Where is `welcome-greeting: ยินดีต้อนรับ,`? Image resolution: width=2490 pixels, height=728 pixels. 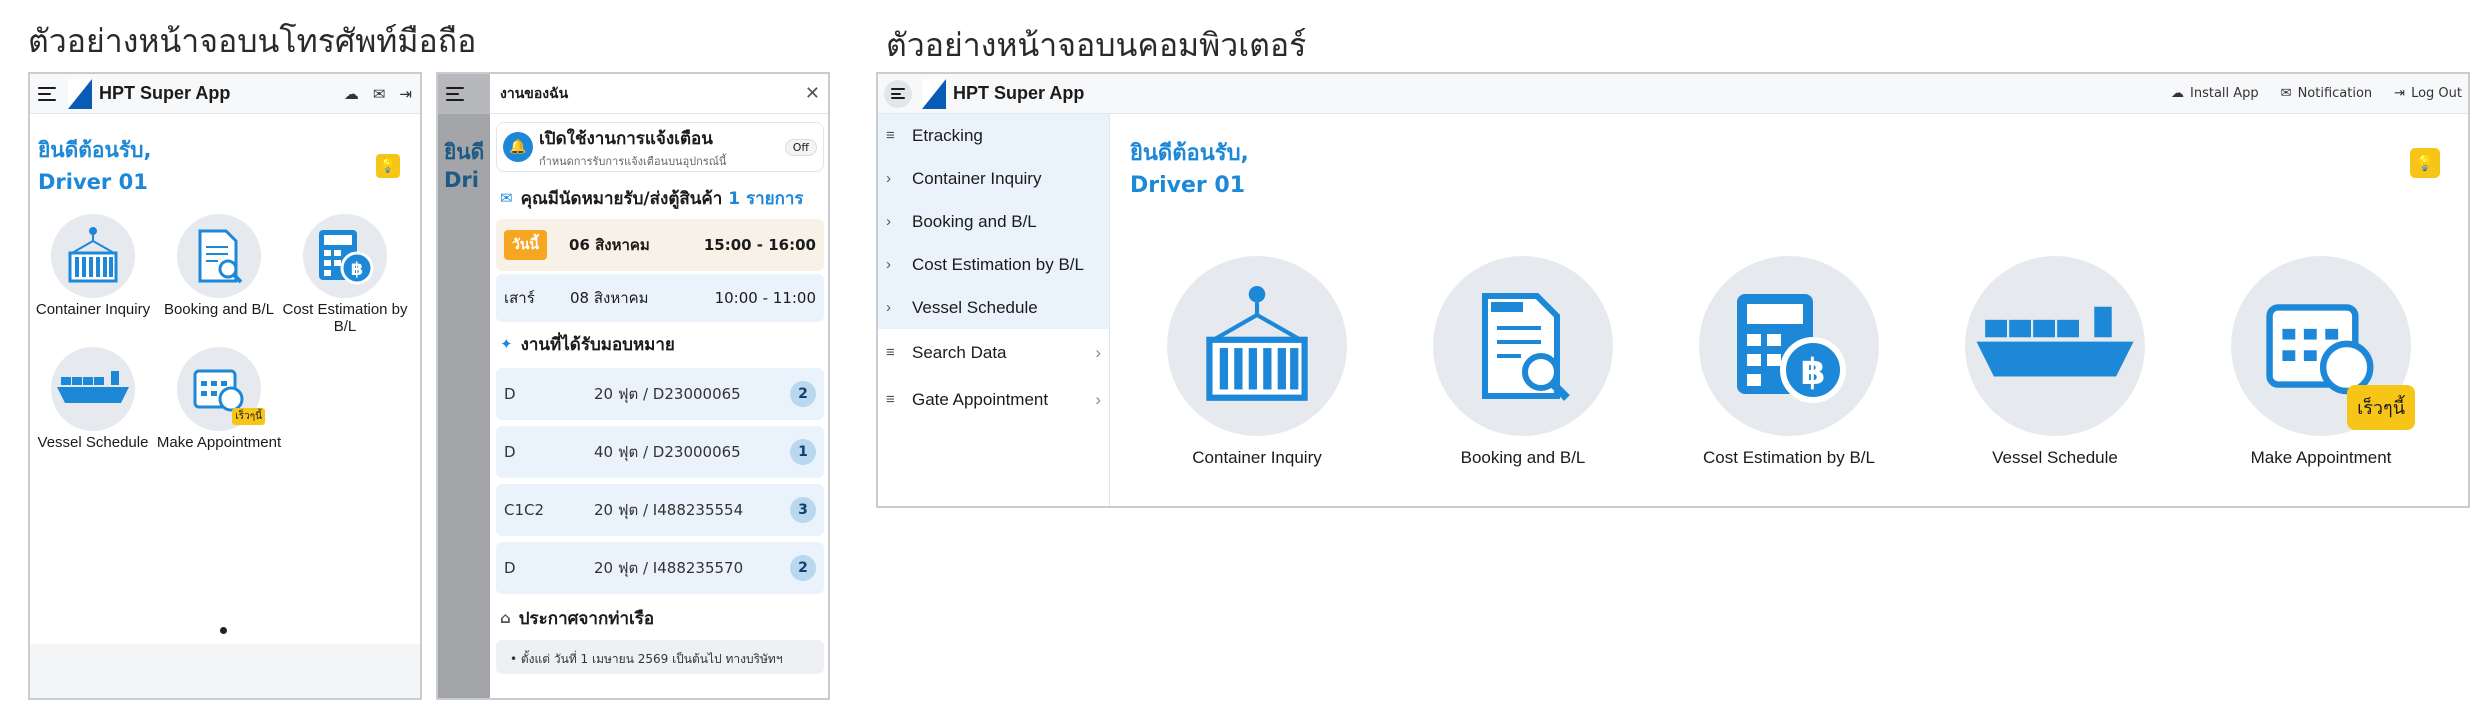 welcome-greeting: ยินดีต้อนรับ, is located at coordinates (1189, 153).